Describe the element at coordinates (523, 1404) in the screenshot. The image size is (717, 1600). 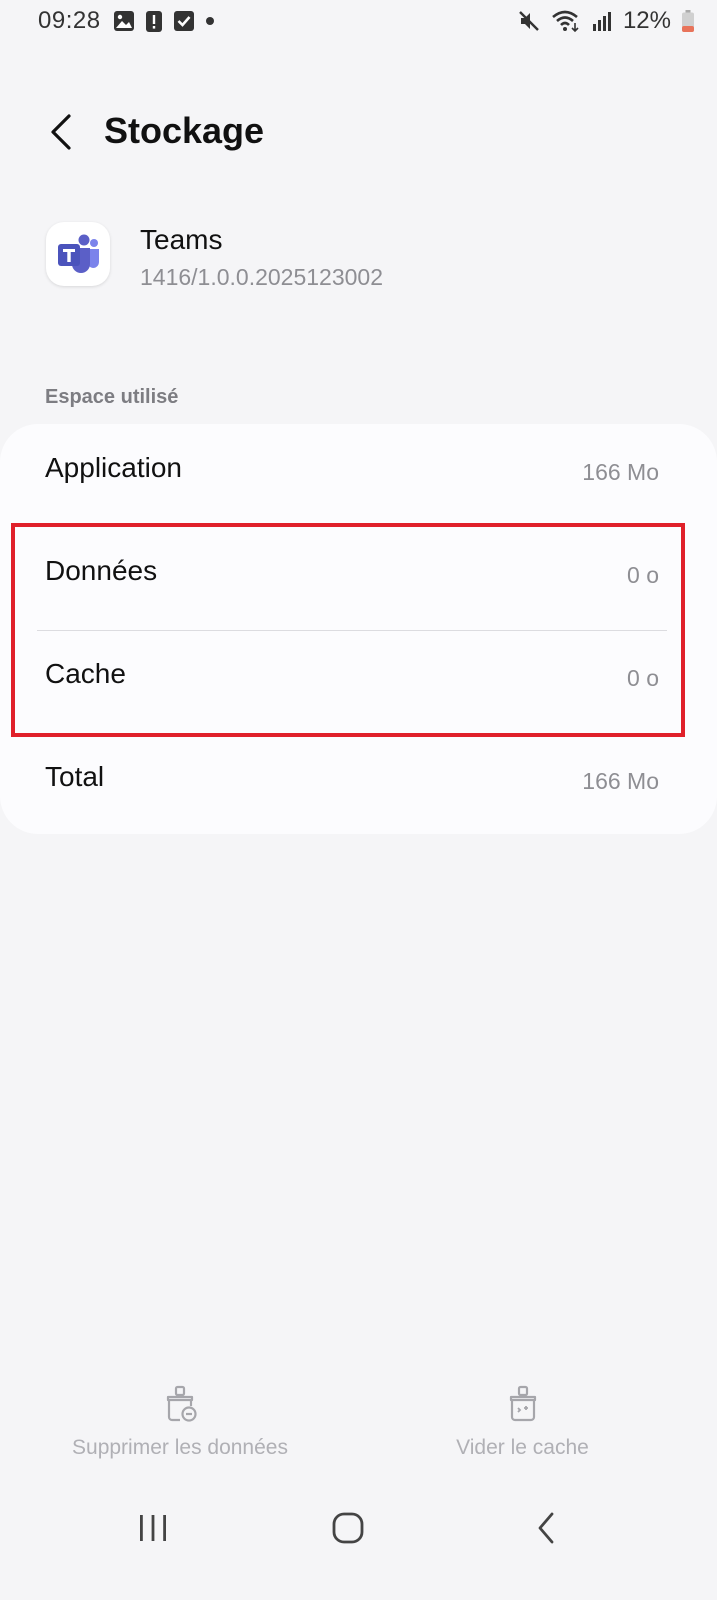
I see `brush-clean-icon` at that location.